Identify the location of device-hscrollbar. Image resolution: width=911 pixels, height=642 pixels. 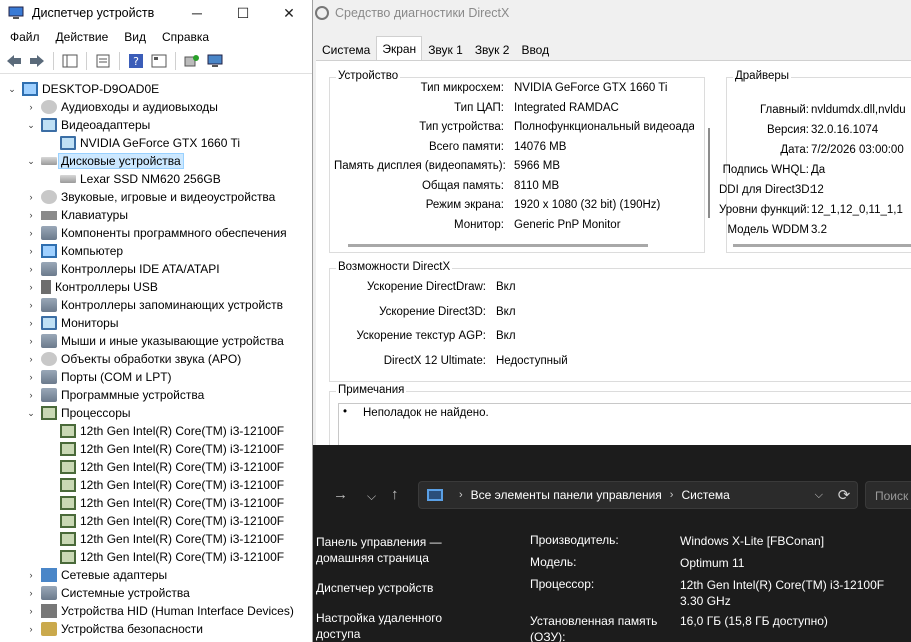
(498, 245).